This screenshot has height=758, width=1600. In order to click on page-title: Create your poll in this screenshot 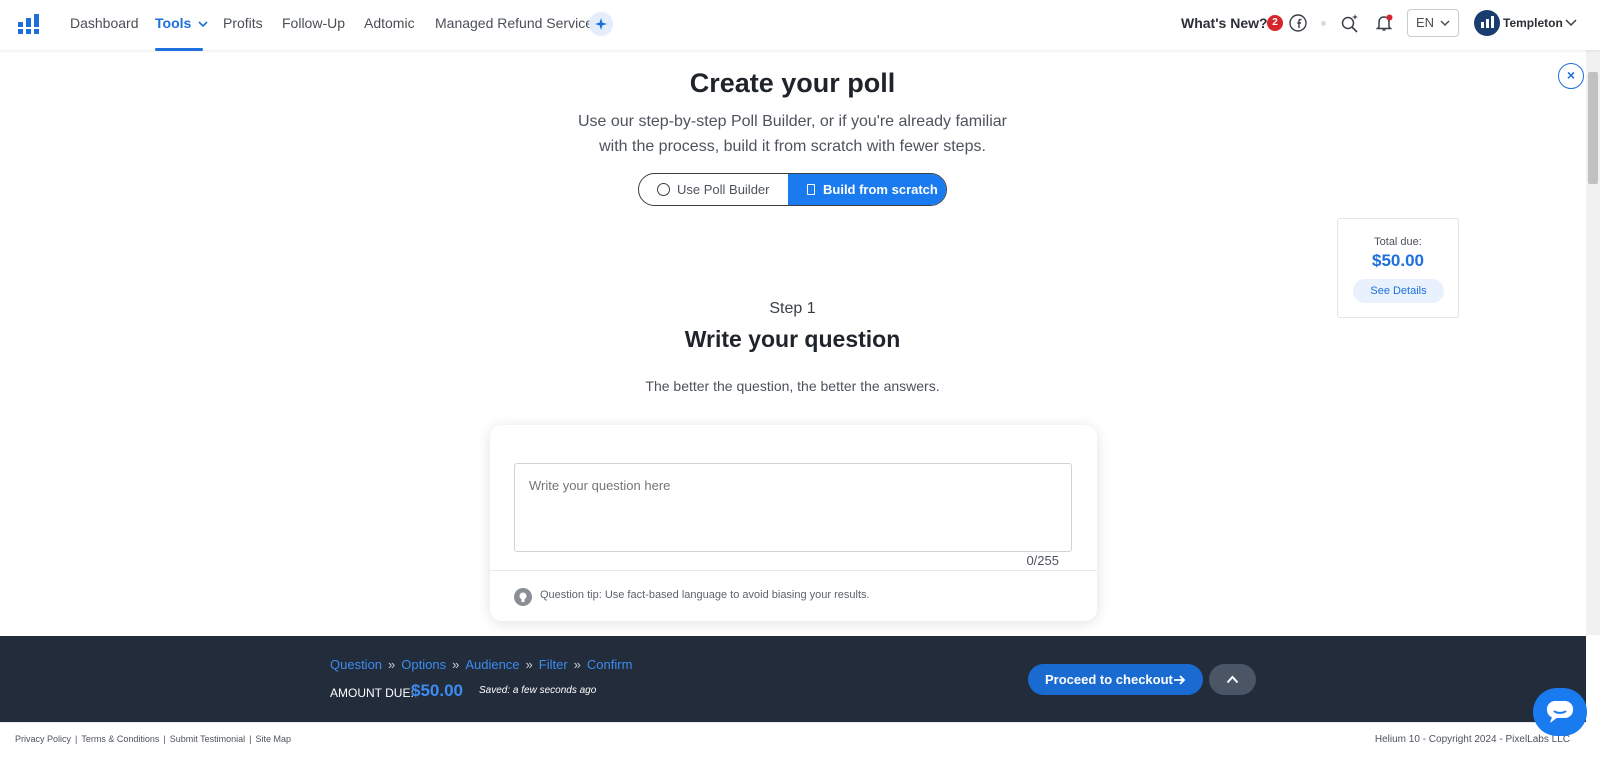, I will do `click(792, 83)`.